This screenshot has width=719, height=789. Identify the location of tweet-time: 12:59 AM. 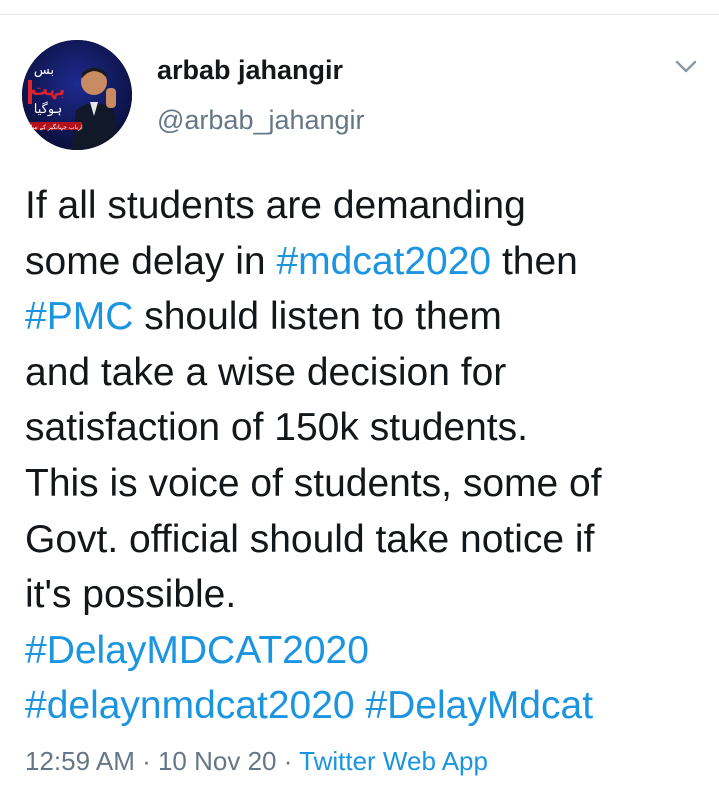
(80, 761).